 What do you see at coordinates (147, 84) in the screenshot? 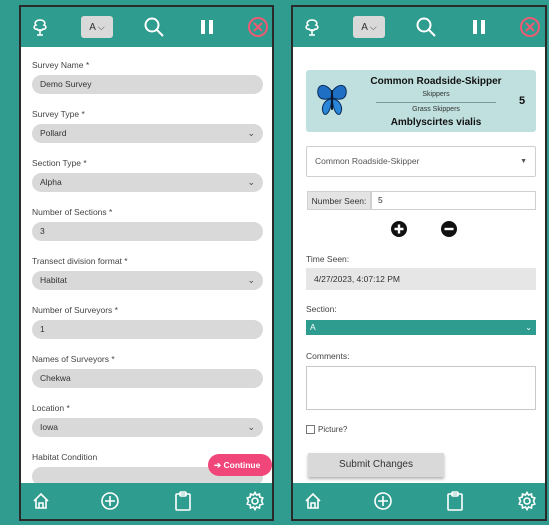
I see `survey-name-field: Demo Survey` at bounding box center [147, 84].